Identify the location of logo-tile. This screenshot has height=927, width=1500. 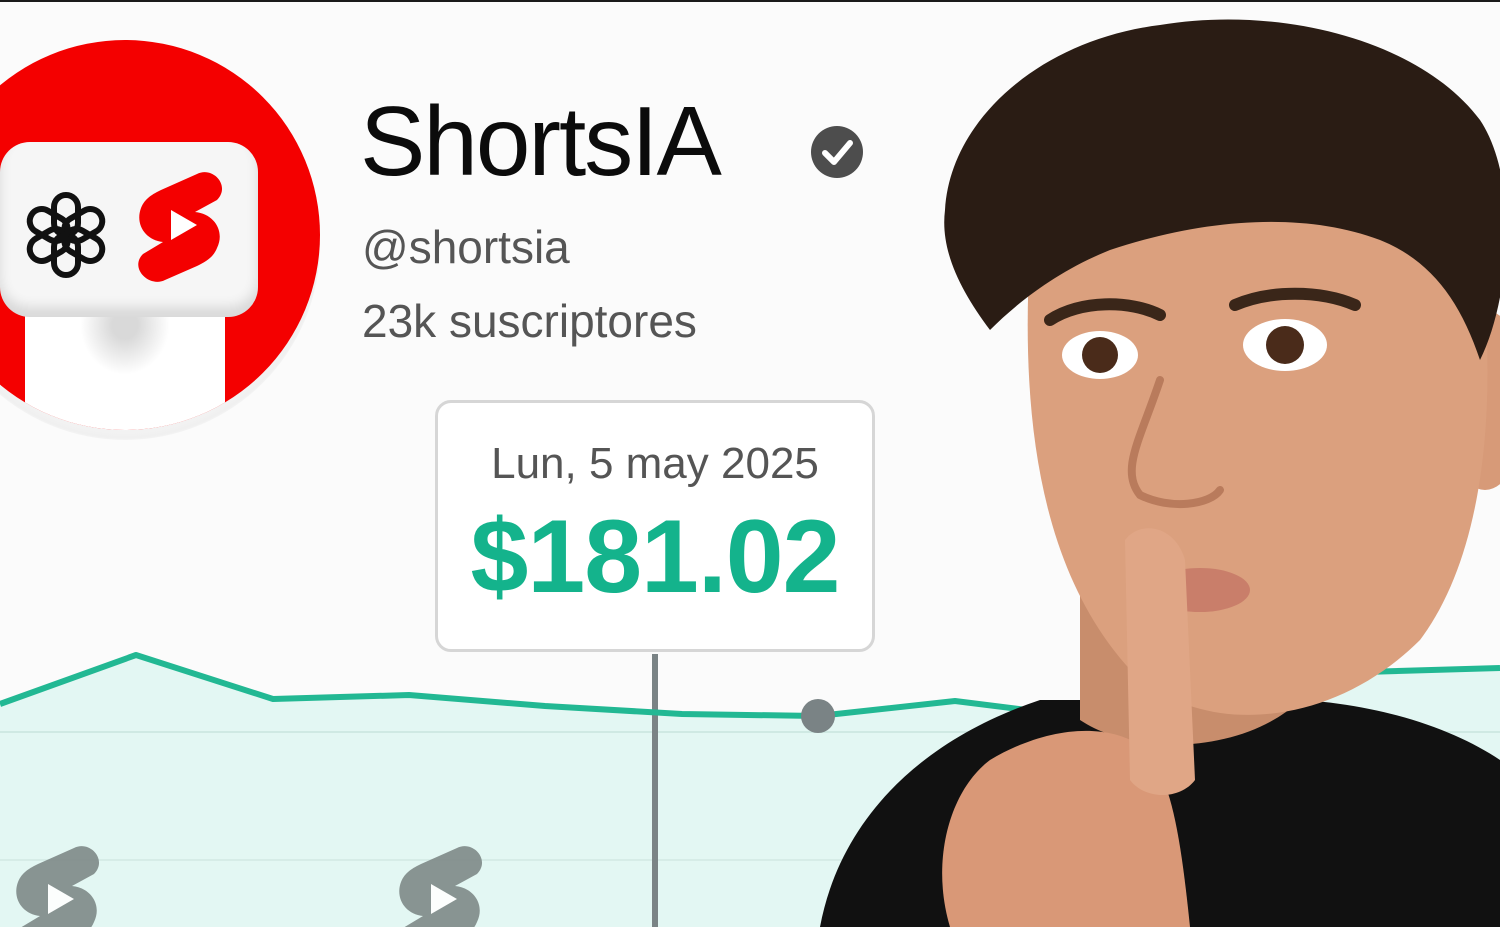
(130, 208).